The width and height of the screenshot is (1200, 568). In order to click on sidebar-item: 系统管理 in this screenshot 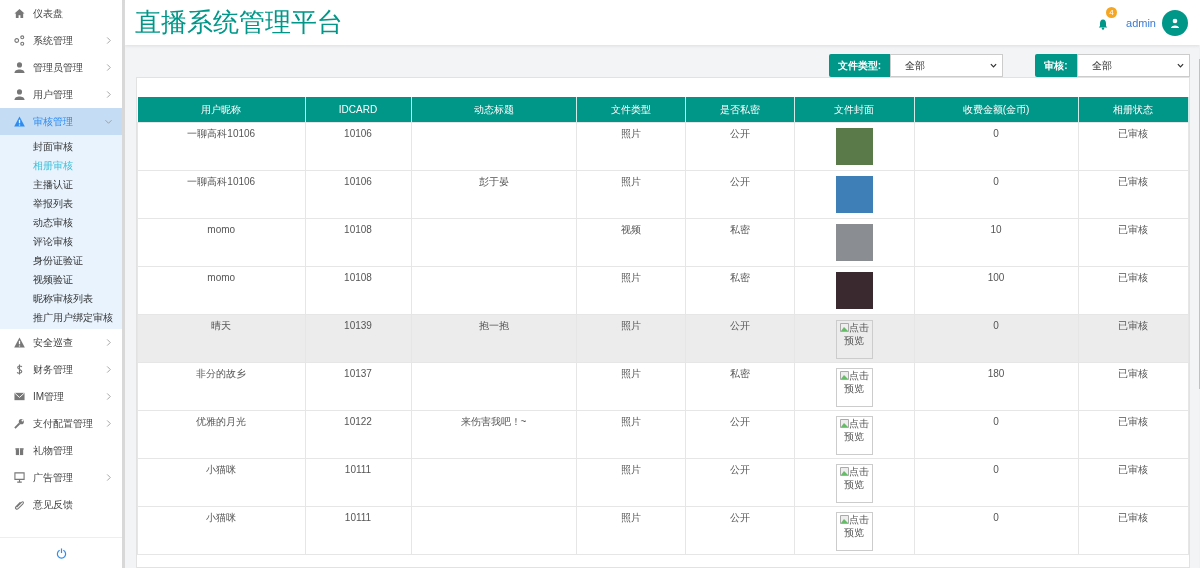, I will do `click(61, 40)`.